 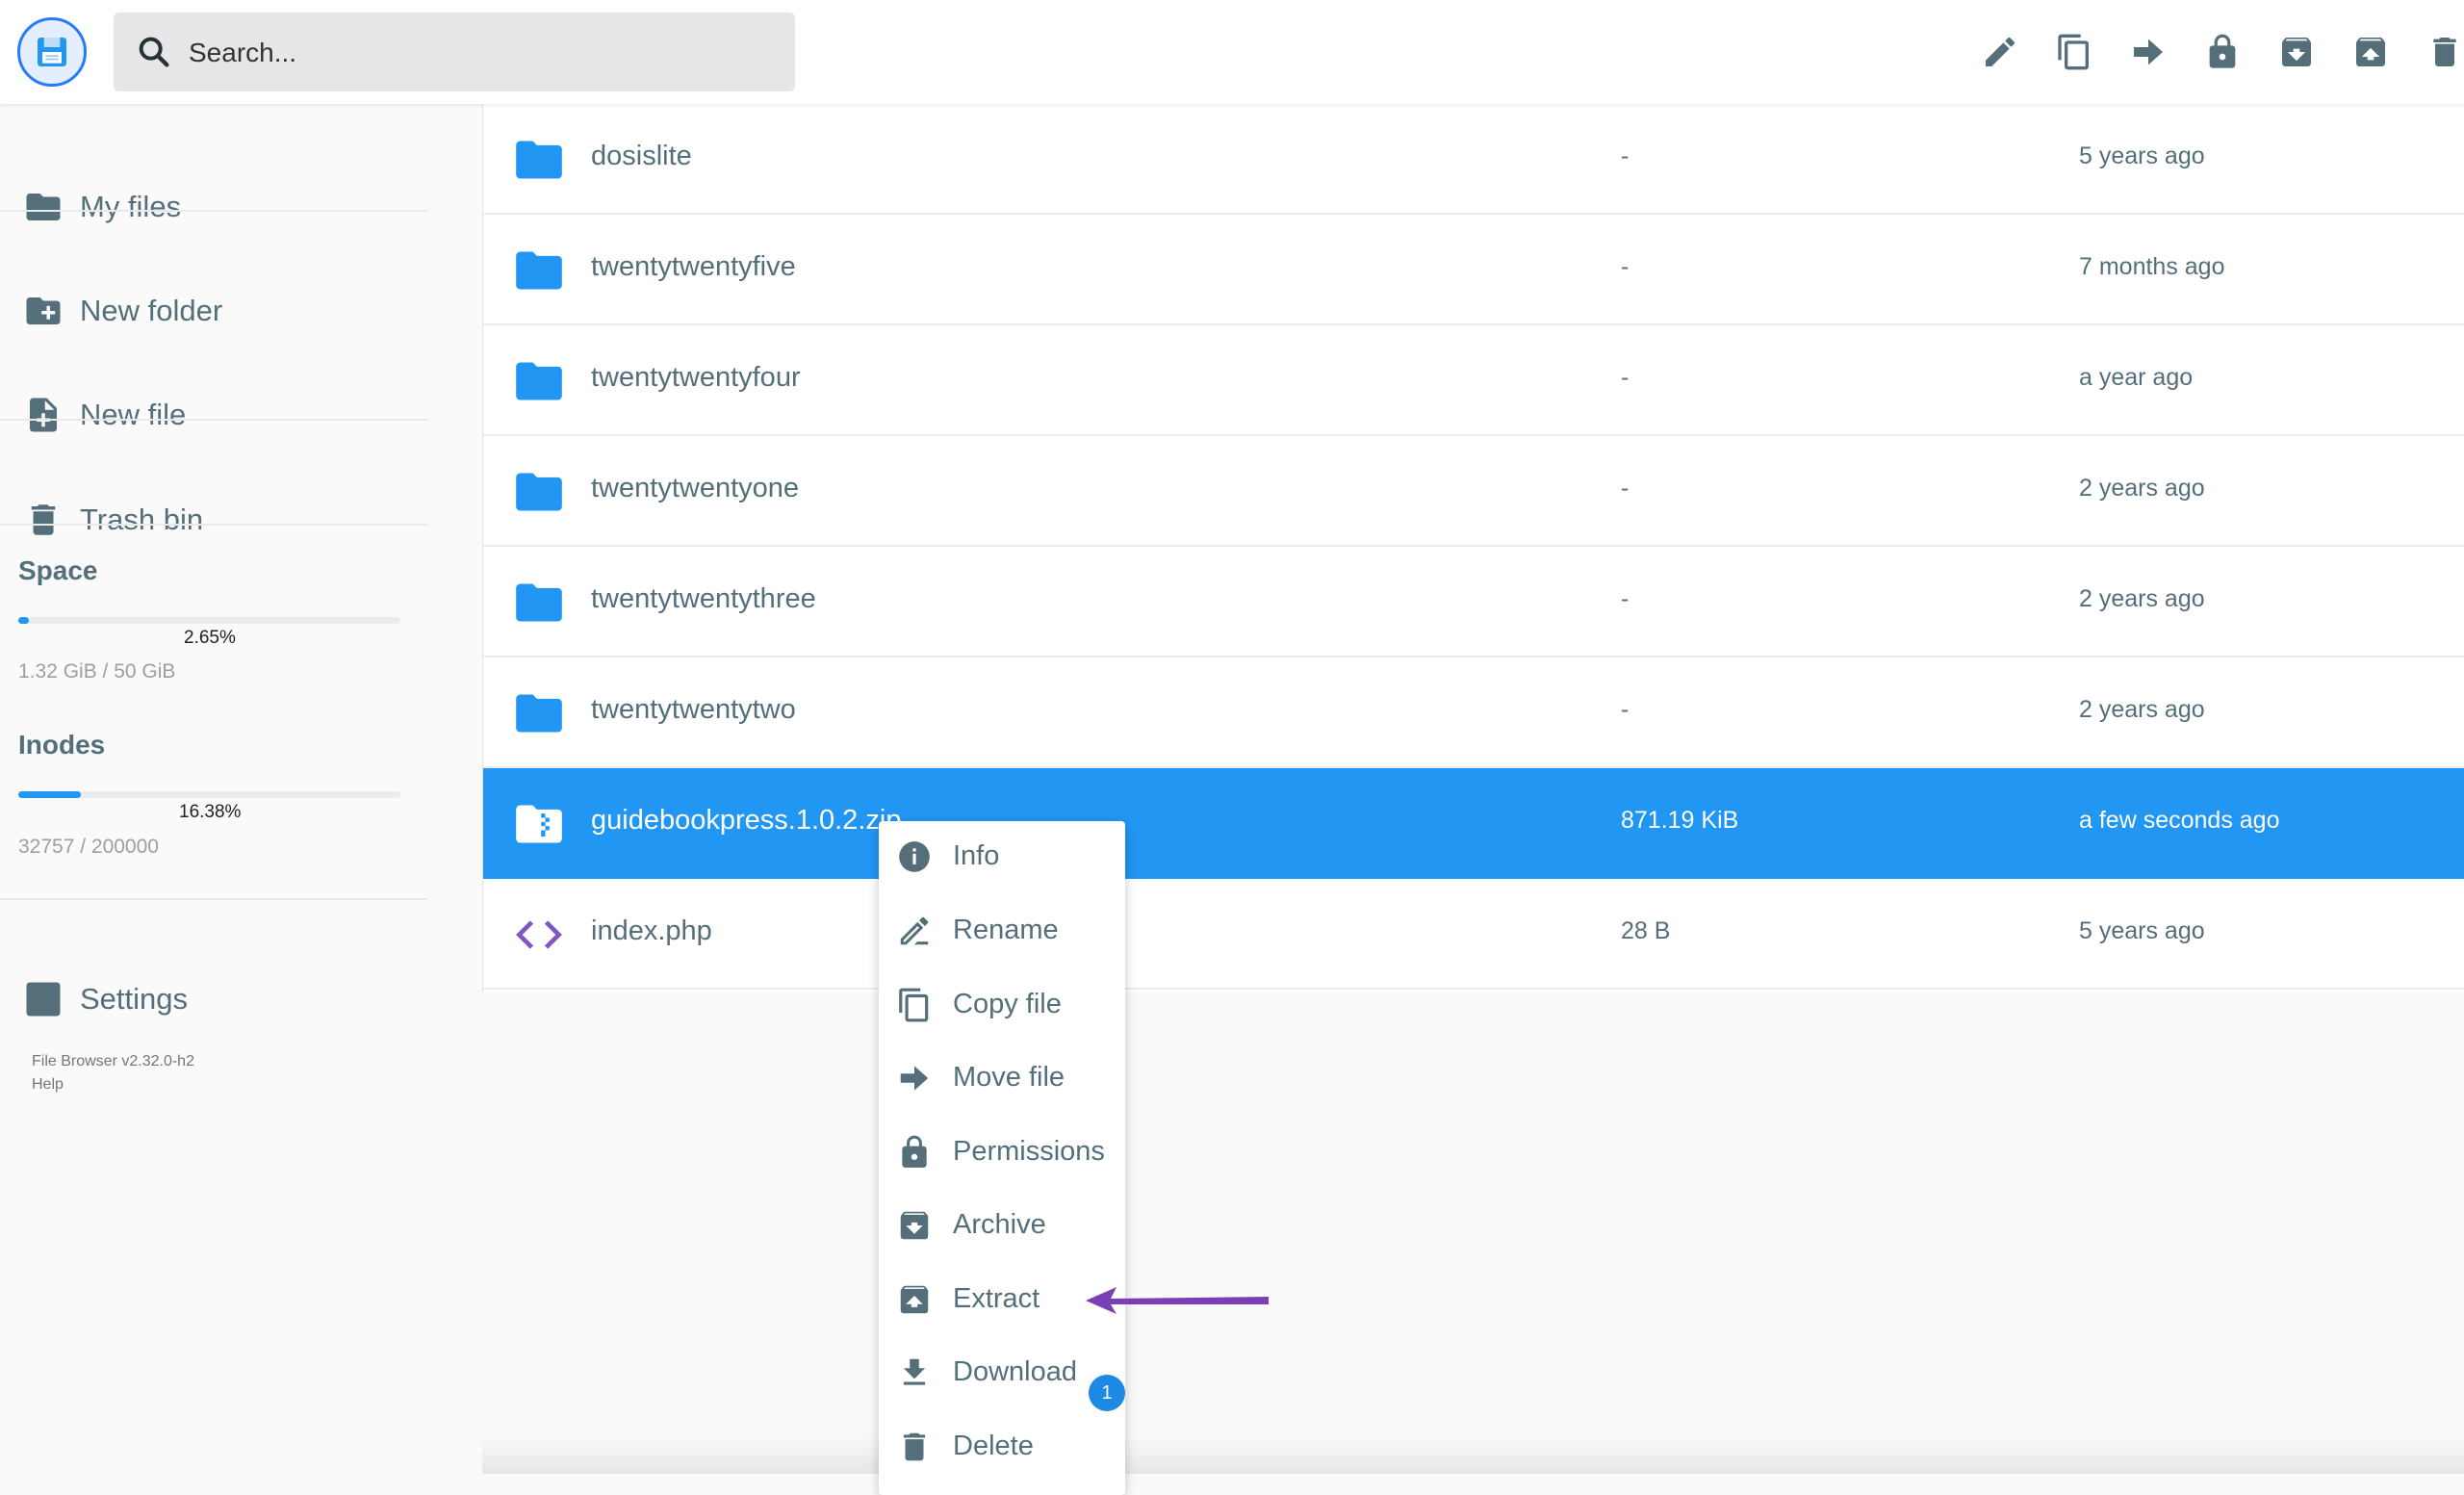 I want to click on menu-item-info: Info, so click(x=1002, y=855).